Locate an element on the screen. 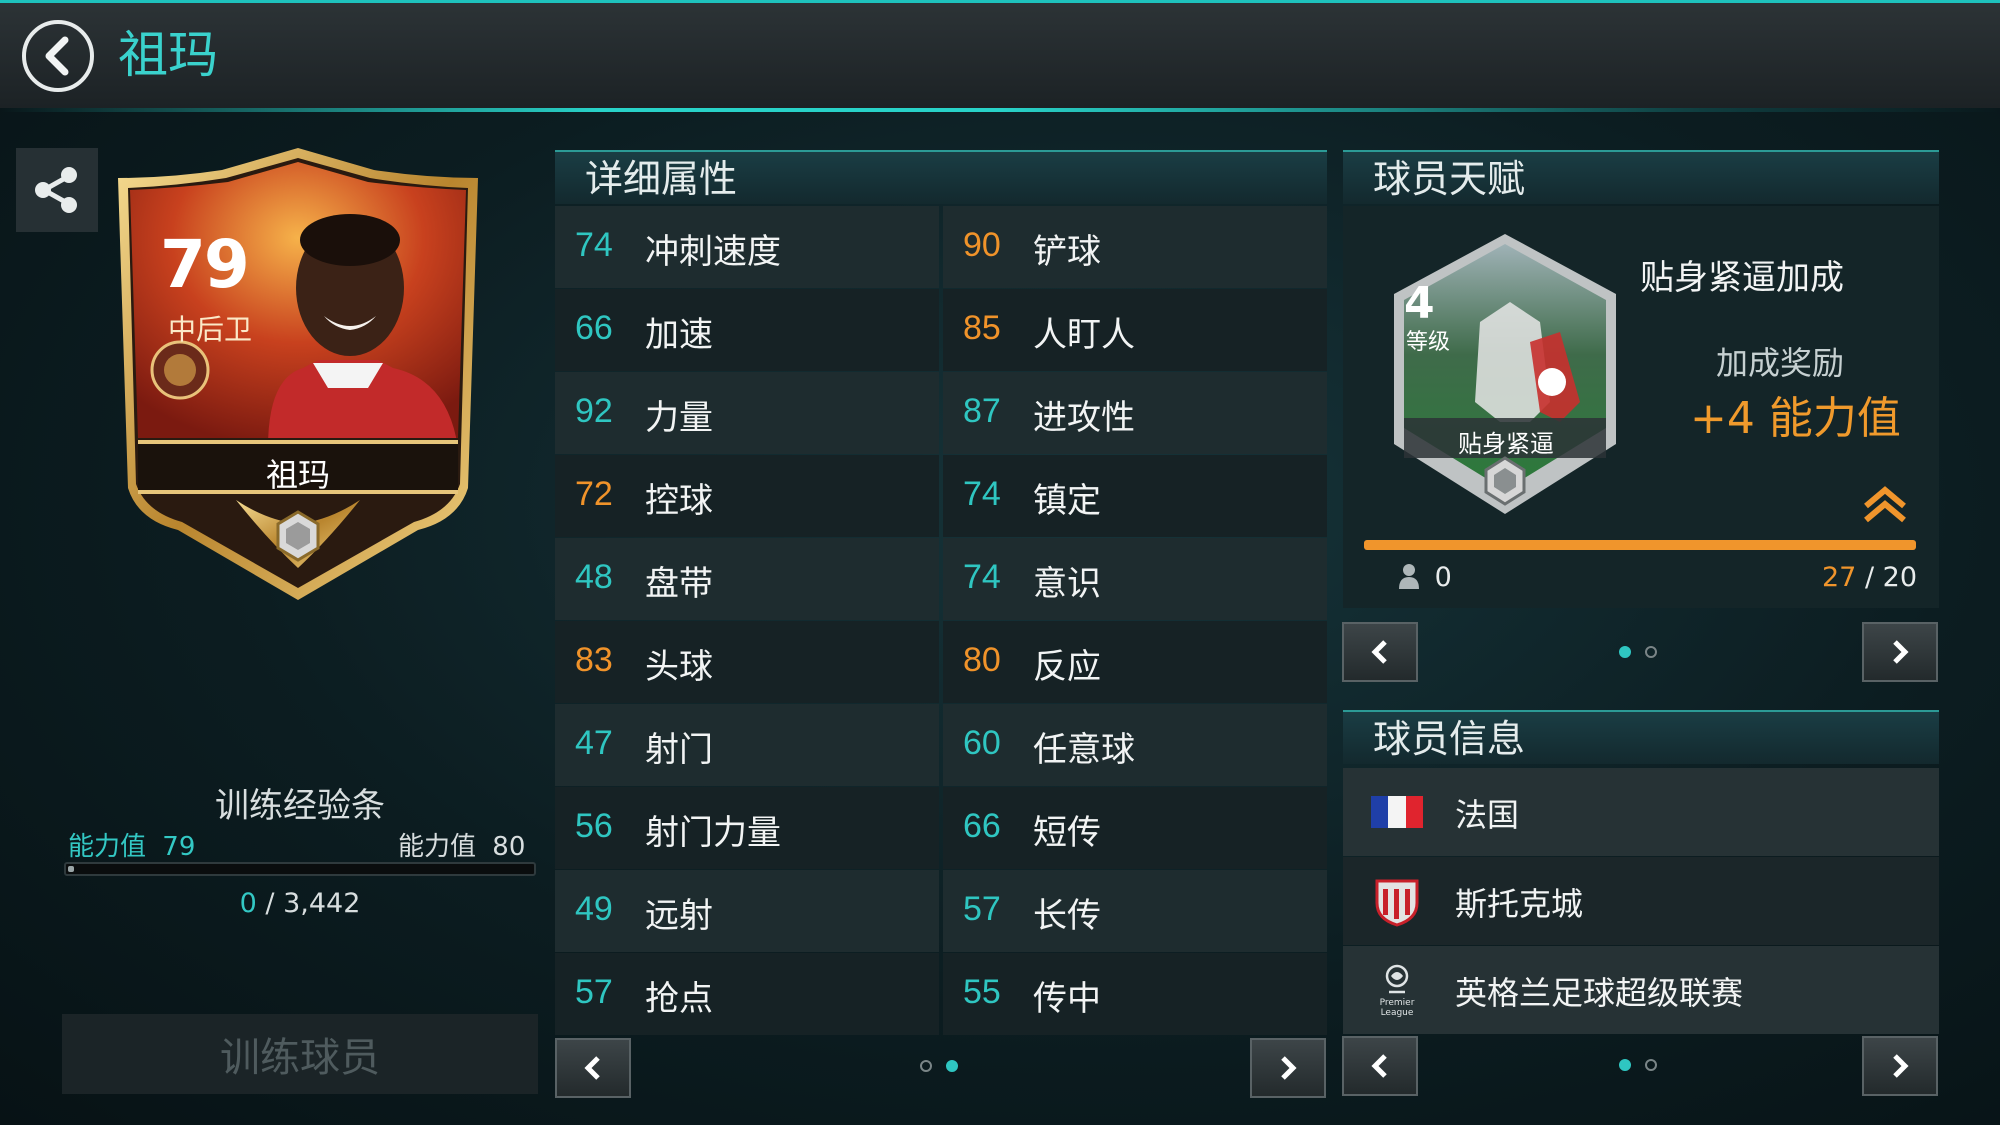  current-level: 能力值 79 is located at coordinates (131, 844).